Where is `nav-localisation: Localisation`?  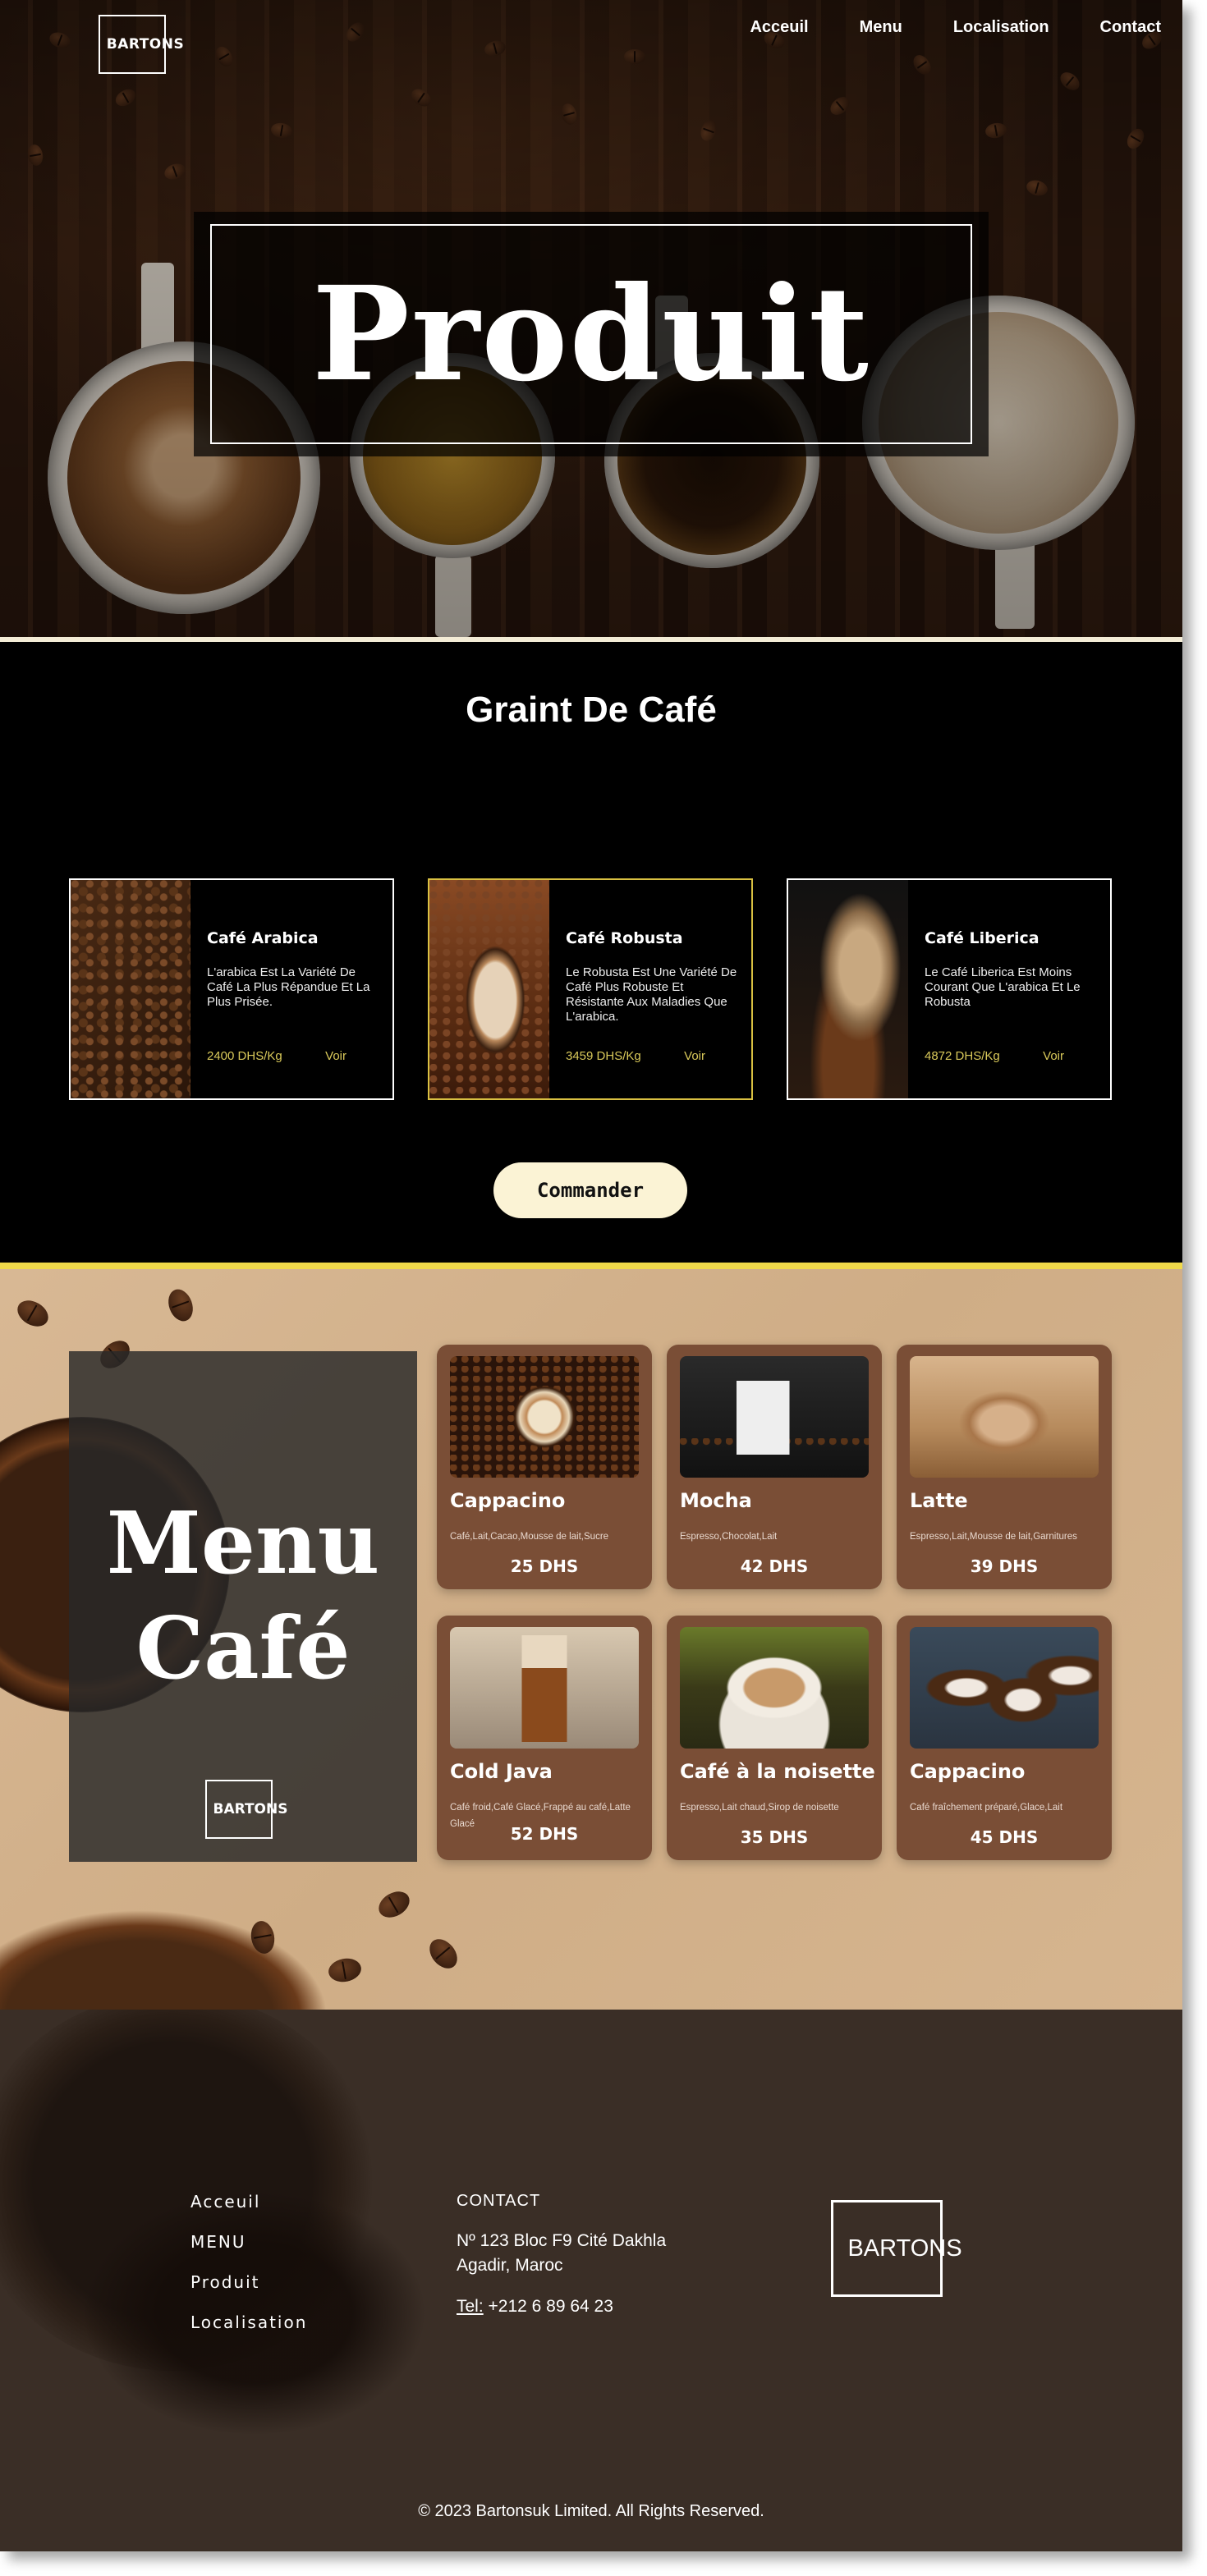
nav-localisation: Localisation is located at coordinates (1001, 28).